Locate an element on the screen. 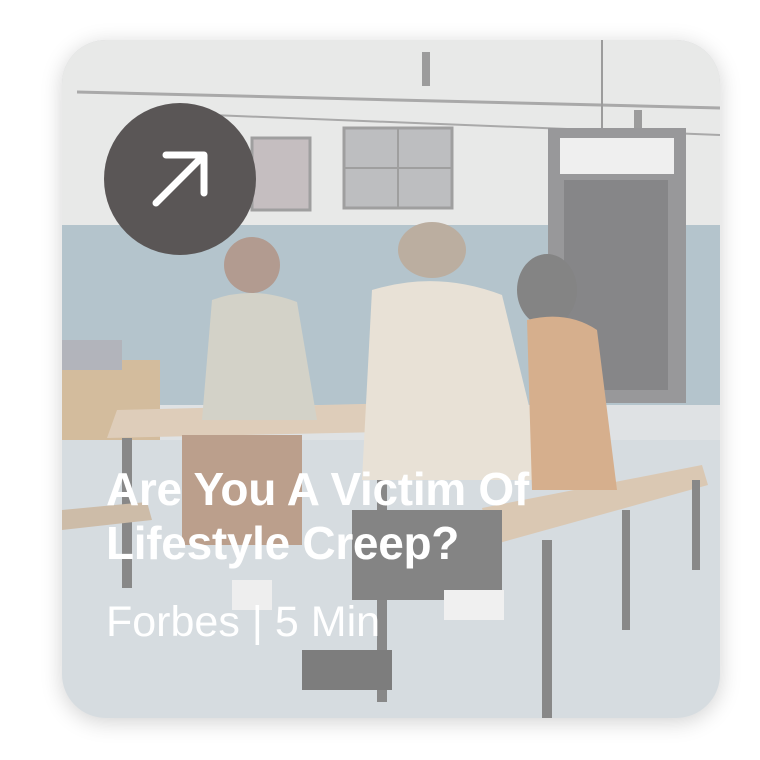 The height and width of the screenshot is (760, 760). article-title: Are You A Victim Of Lifestyle Creep? is located at coordinates (406, 516).